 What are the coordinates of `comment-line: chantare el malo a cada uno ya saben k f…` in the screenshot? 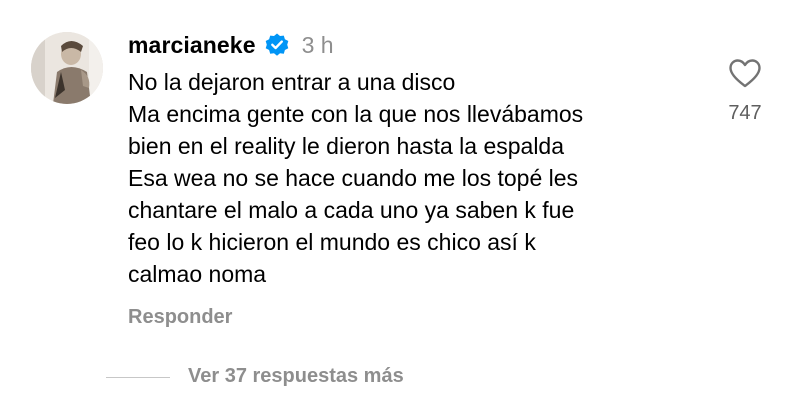 It's located at (351, 210).